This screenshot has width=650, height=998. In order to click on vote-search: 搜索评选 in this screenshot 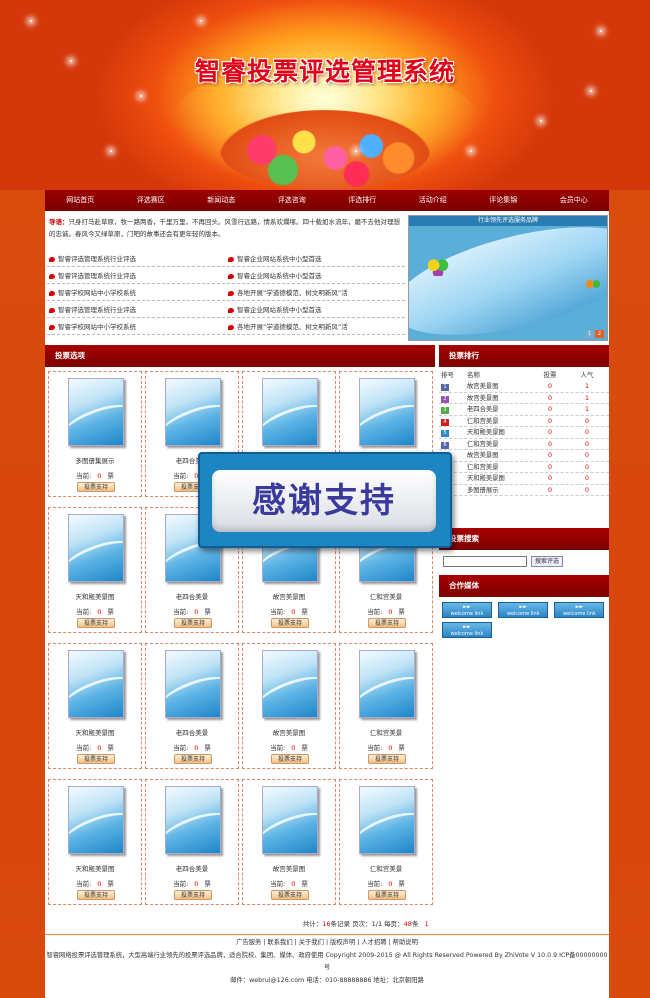, I will do `click(503, 561)`.